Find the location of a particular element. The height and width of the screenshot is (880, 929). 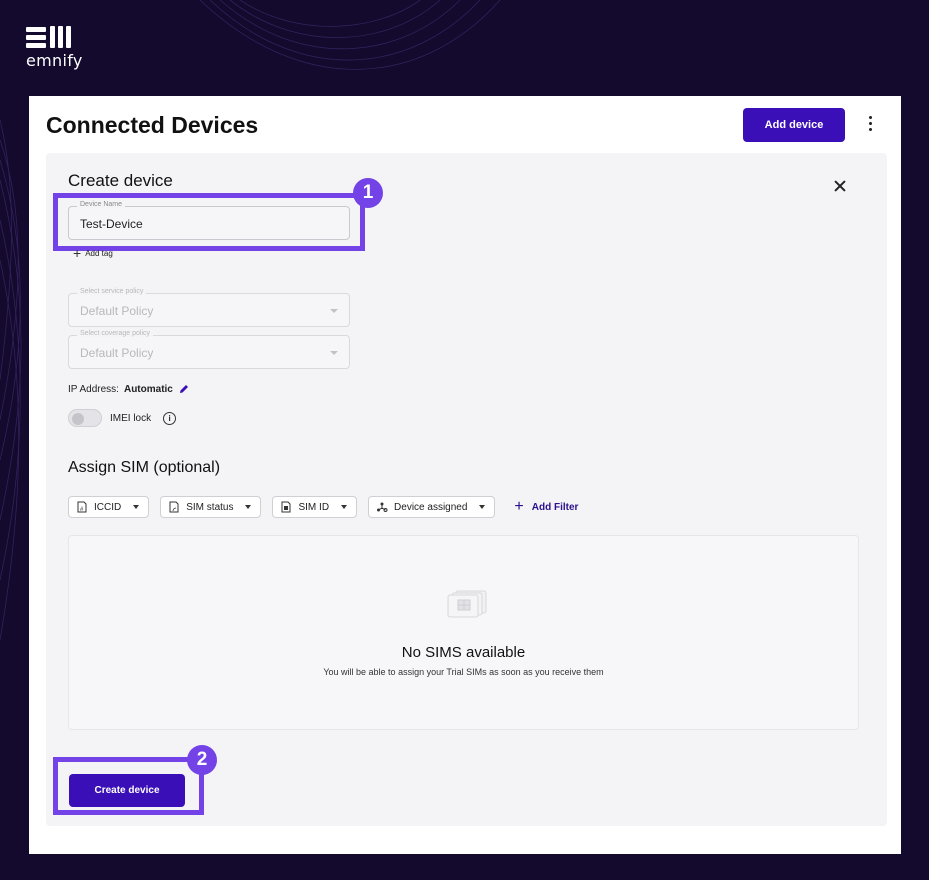

ip-address-value: Automatic is located at coordinates (148, 389).